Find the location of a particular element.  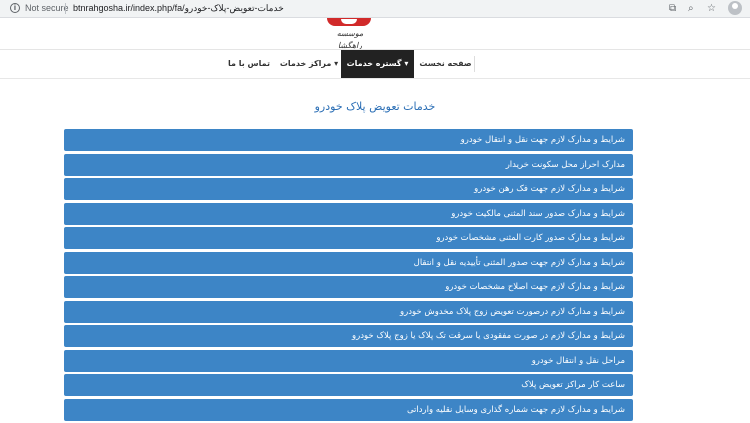

address-separator is located at coordinates (65, 8).